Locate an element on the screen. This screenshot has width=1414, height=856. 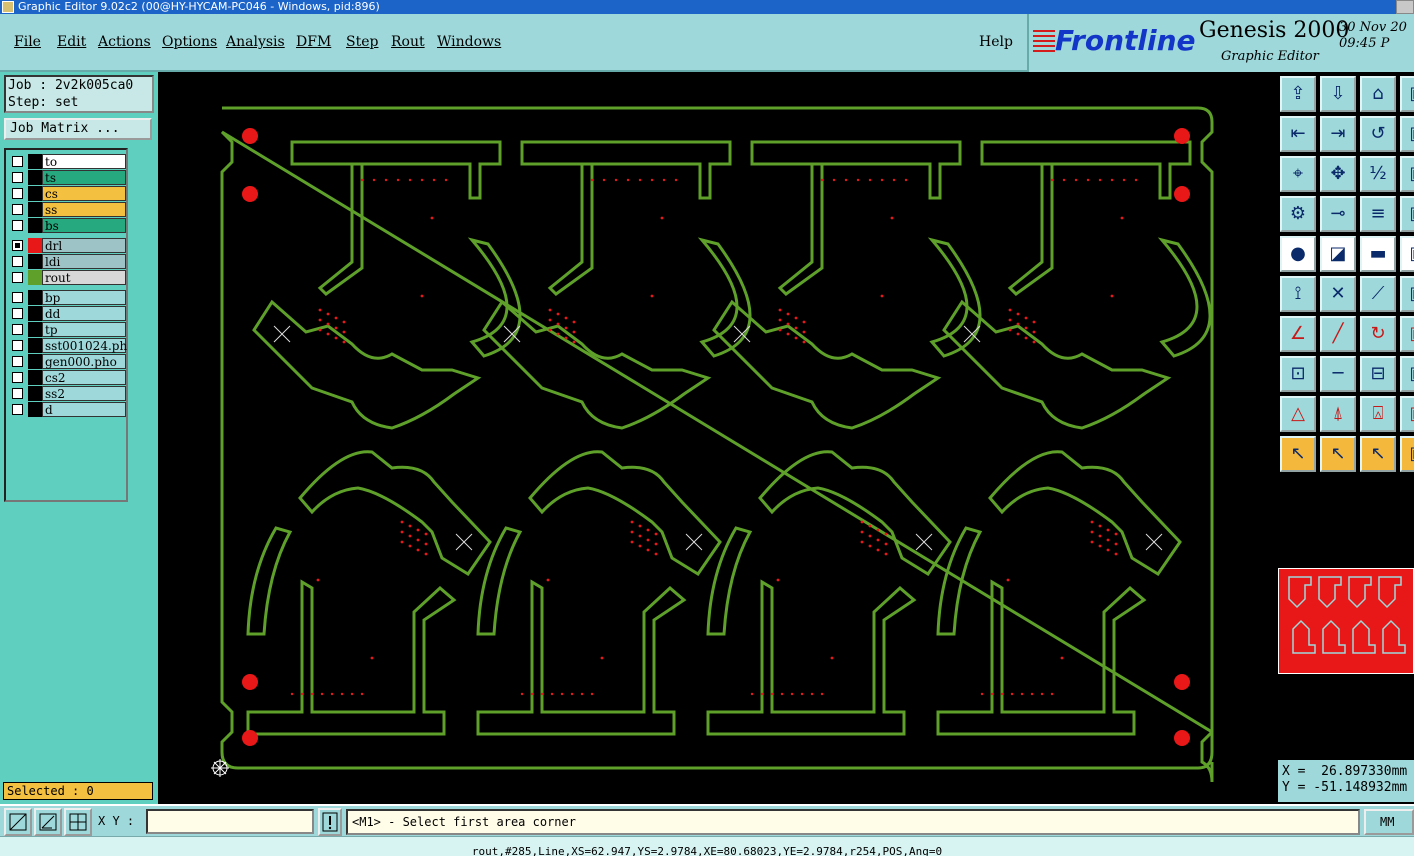
layer-row-rout: rout is located at coordinates (68, 277).